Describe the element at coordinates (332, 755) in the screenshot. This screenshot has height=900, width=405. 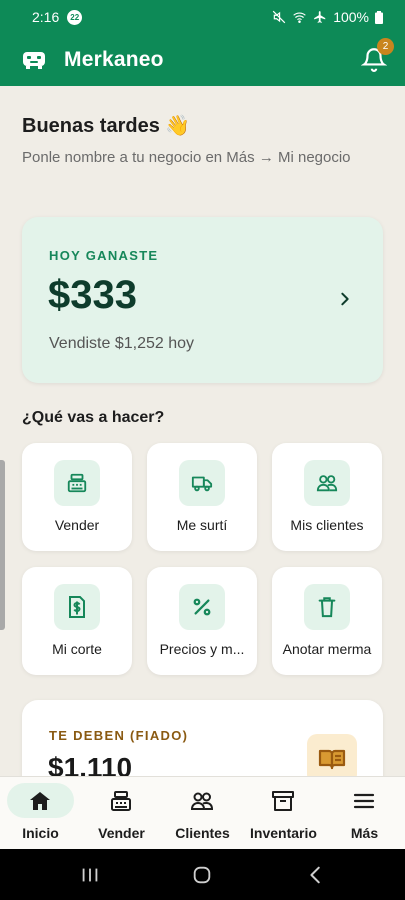
I see `book-icon` at that location.